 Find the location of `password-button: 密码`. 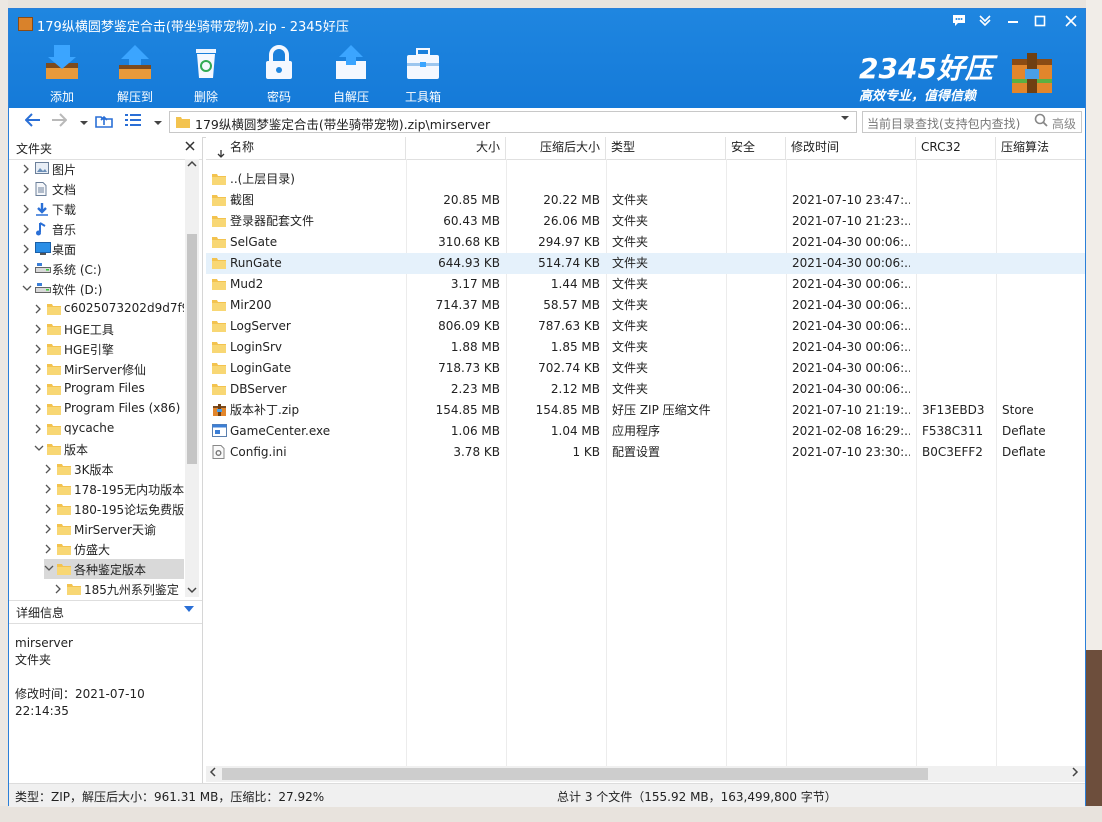

password-button: 密码 is located at coordinates (279, 74).